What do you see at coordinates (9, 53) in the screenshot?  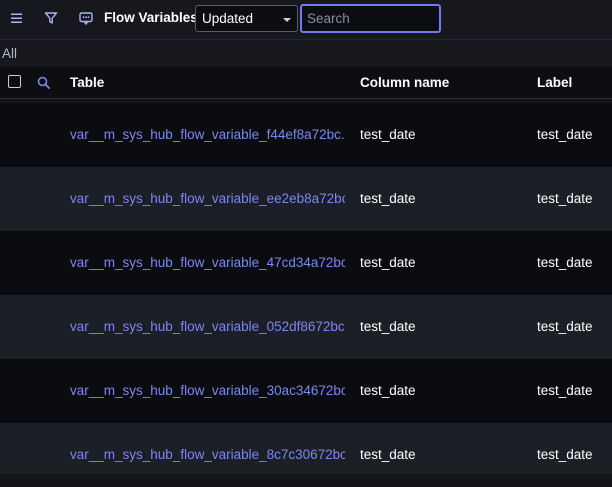 I see `breadcrumb-all: All` at bounding box center [9, 53].